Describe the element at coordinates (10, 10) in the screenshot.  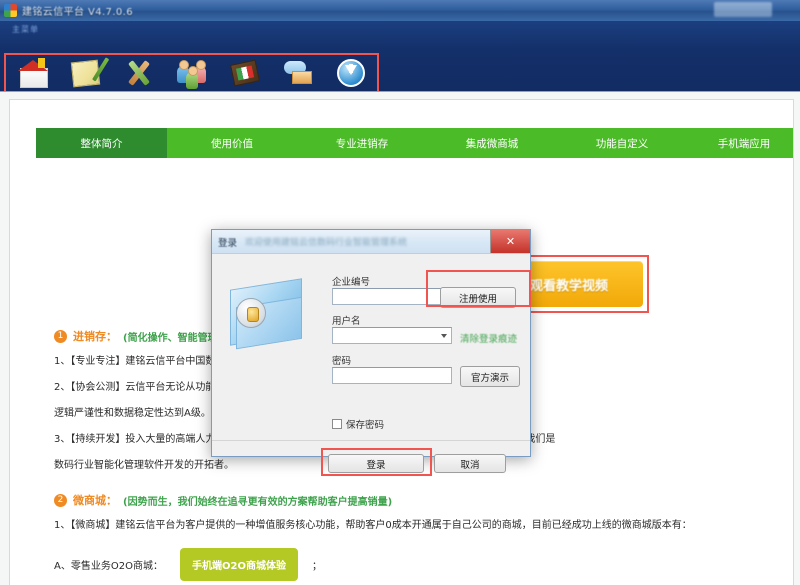
I see `app-logo-icon` at that location.